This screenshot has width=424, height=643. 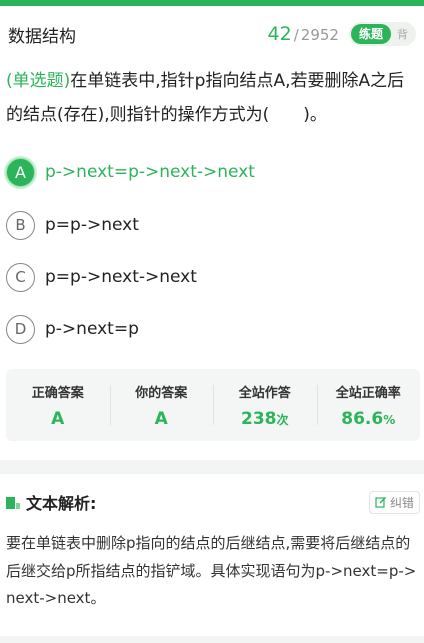 What do you see at coordinates (121, 277) in the screenshot?
I see `option-text: p=p->next->next` at bounding box center [121, 277].